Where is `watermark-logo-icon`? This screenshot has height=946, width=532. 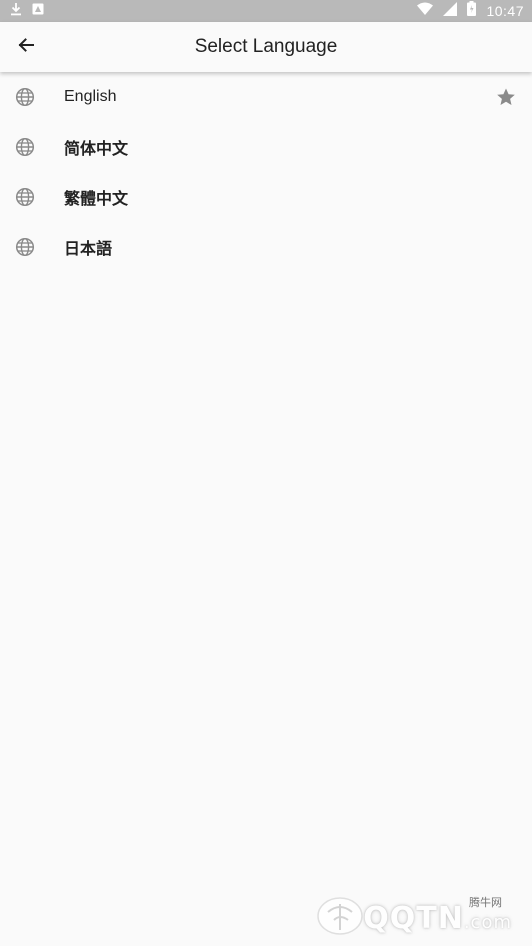 watermark-logo-icon is located at coordinates (339, 915).